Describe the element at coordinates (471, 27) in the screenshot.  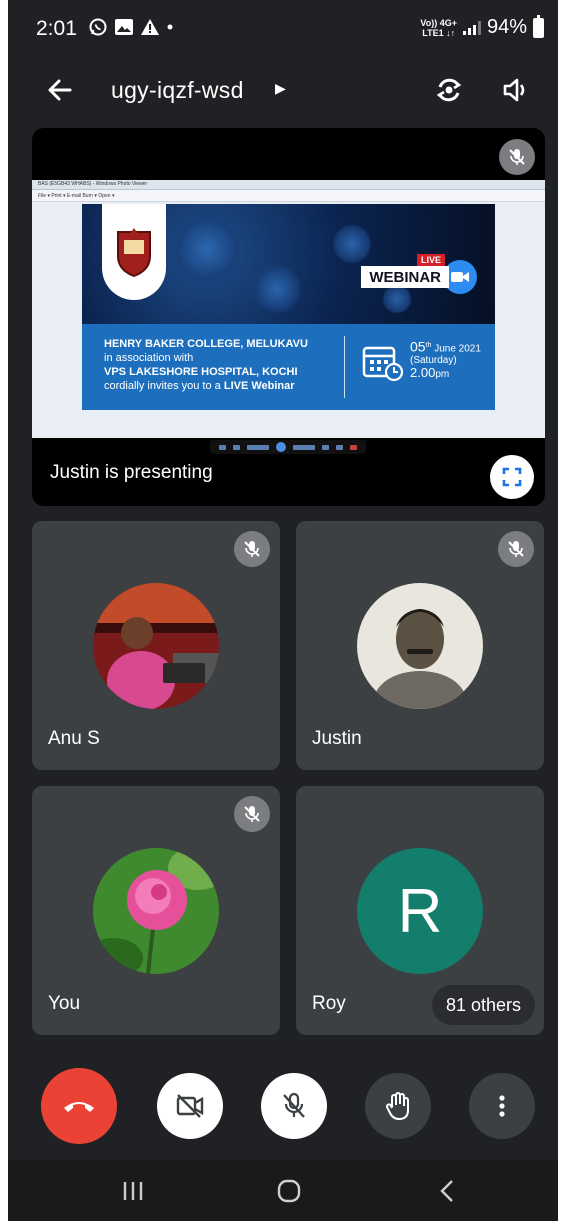
I see `signal-icon` at that location.